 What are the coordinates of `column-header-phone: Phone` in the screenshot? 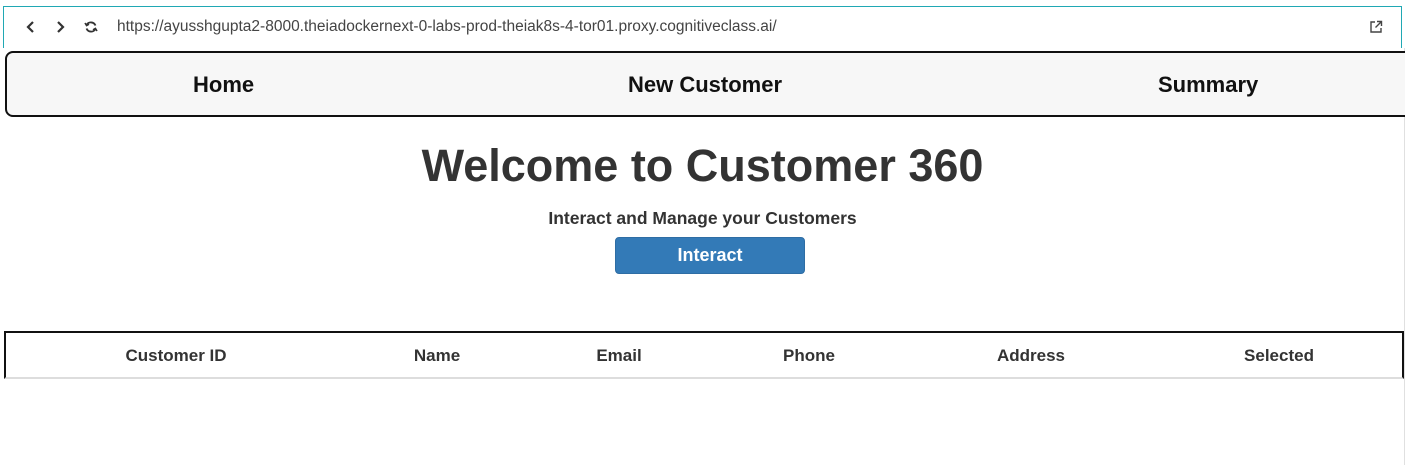 It's located at (809, 355).